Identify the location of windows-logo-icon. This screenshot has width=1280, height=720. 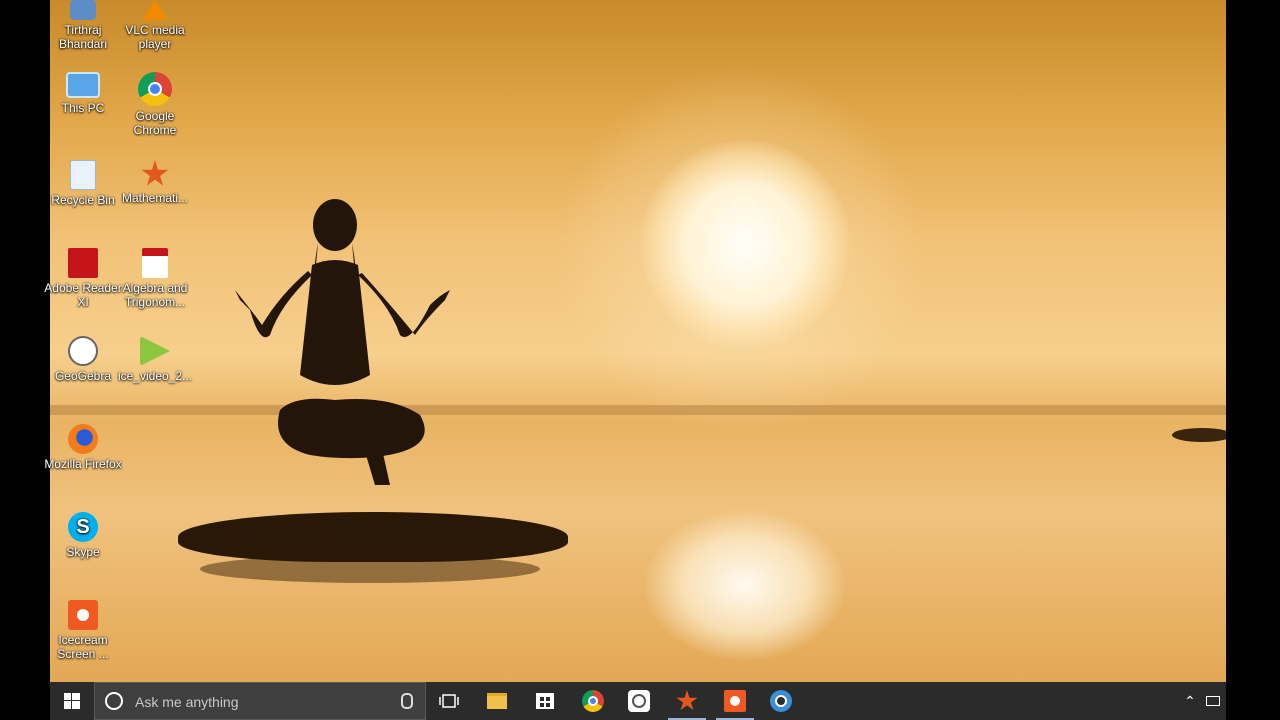
(72, 701).